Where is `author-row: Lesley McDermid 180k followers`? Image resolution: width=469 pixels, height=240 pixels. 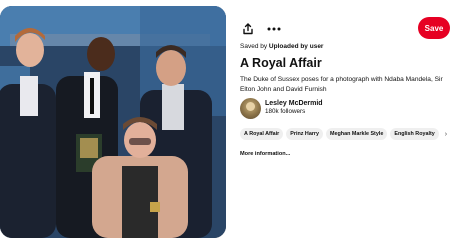 author-row: Lesley McDermid 180k followers is located at coordinates (281, 108).